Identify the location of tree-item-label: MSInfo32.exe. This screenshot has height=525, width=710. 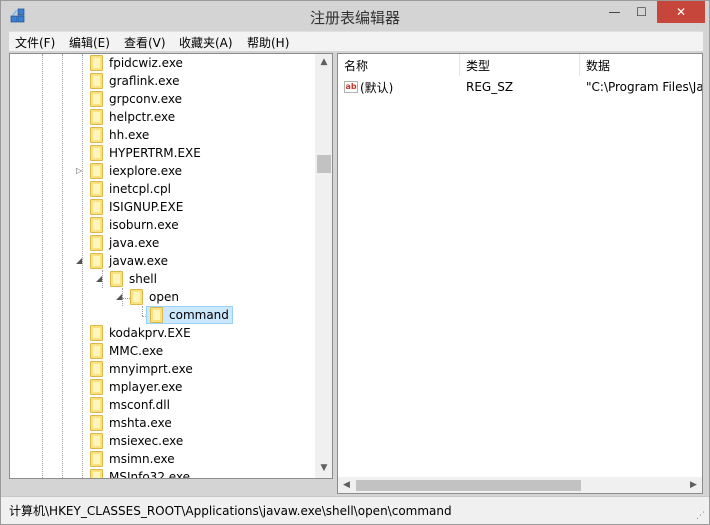
(150, 474).